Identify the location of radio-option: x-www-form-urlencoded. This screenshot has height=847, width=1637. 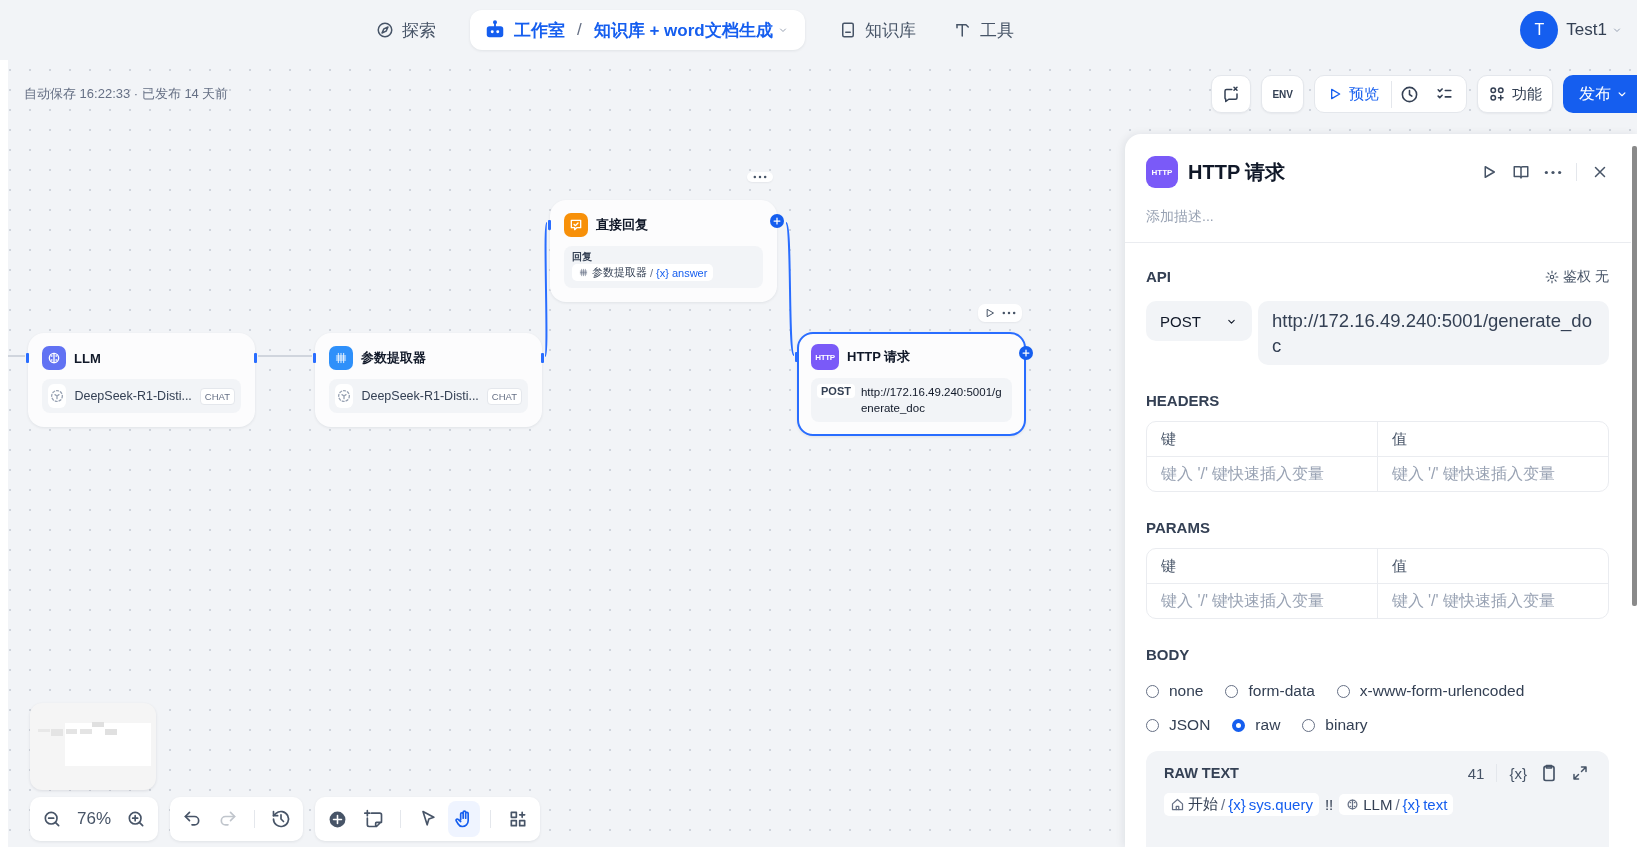
(1430, 691).